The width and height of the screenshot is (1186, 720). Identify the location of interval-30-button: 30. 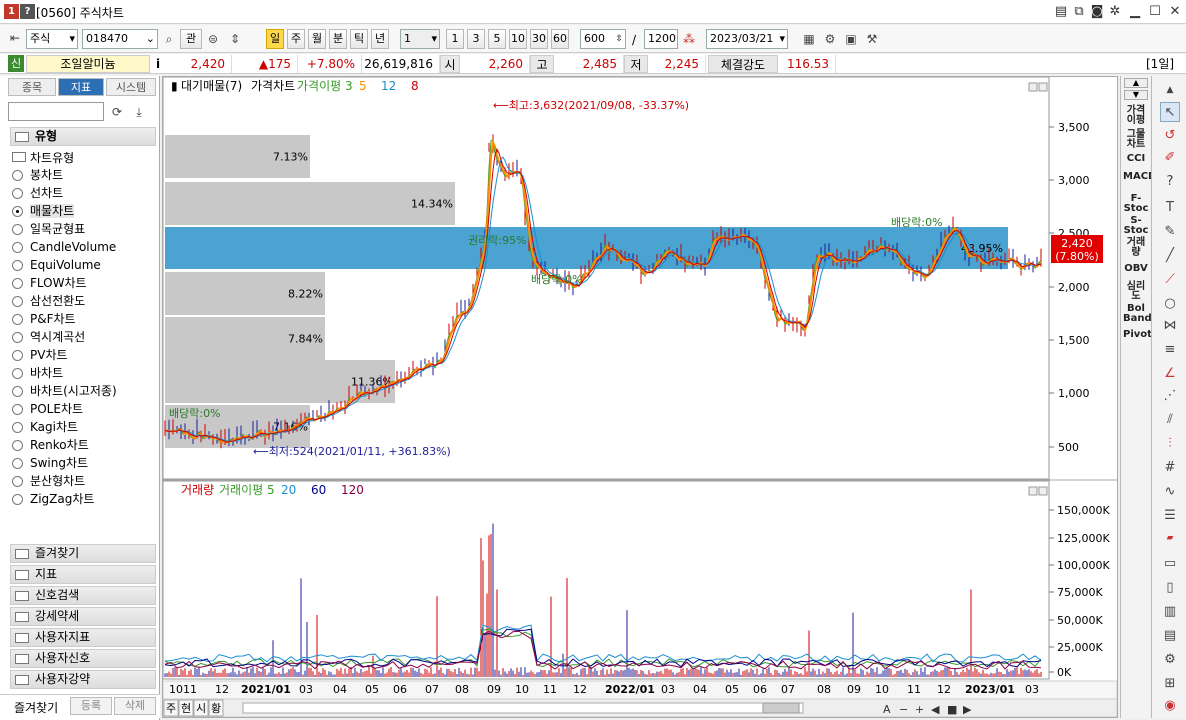
(539, 39).